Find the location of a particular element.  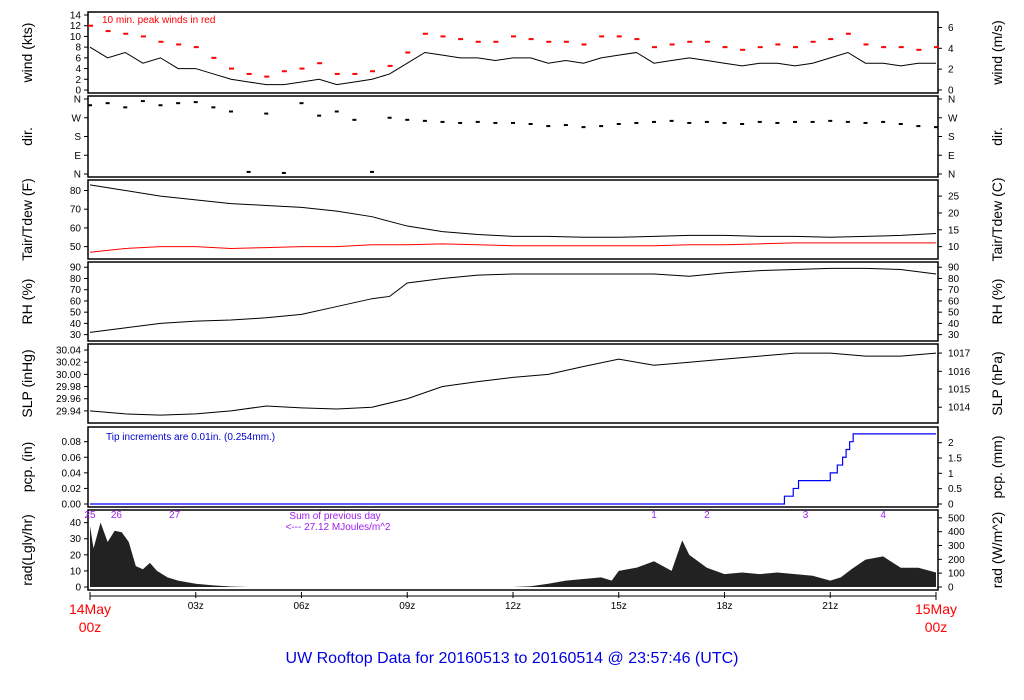

x-tick-label: 03z is located at coordinates (196, 606).